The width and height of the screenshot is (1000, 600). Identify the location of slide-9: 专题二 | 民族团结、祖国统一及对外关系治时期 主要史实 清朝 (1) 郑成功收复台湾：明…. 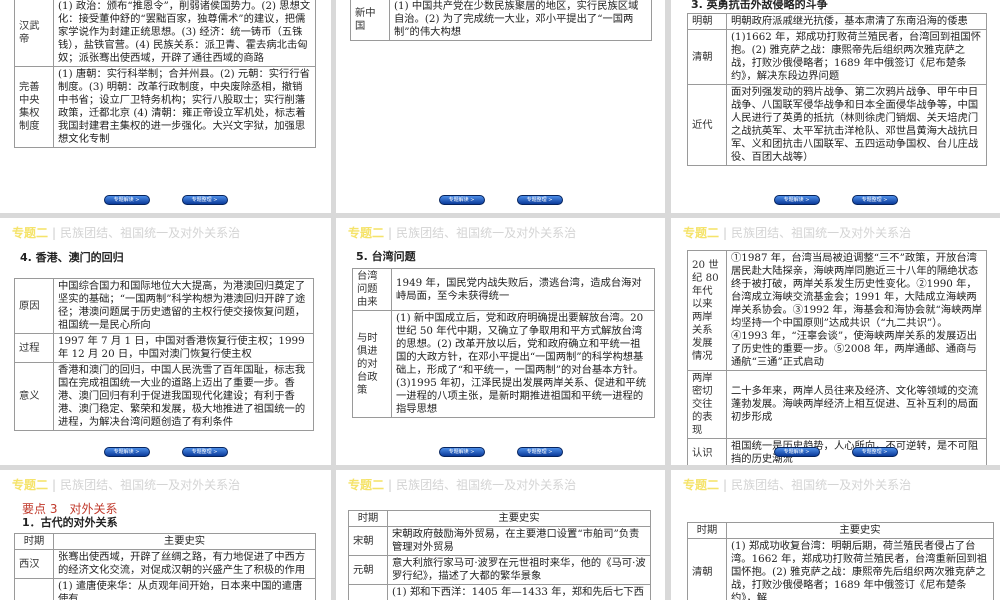
(835, 535).